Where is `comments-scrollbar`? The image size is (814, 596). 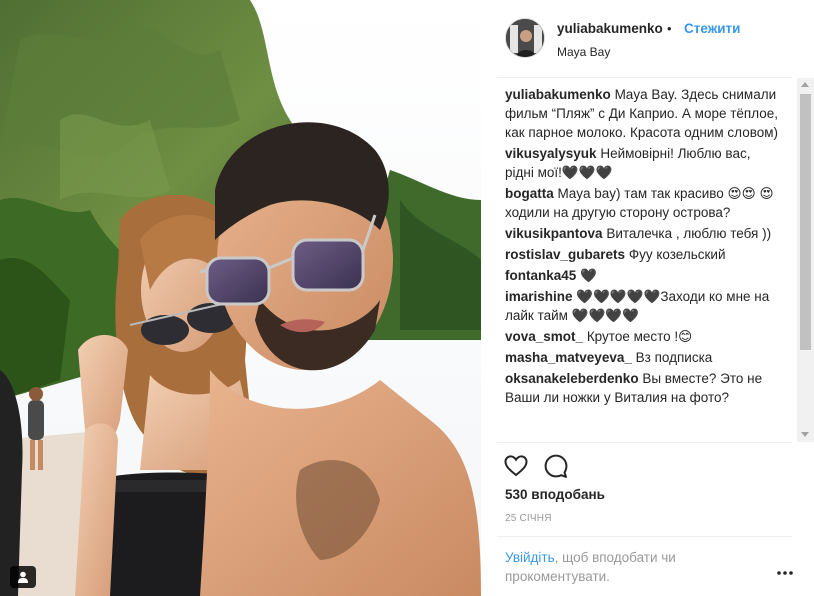
comments-scrollbar is located at coordinates (805, 260).